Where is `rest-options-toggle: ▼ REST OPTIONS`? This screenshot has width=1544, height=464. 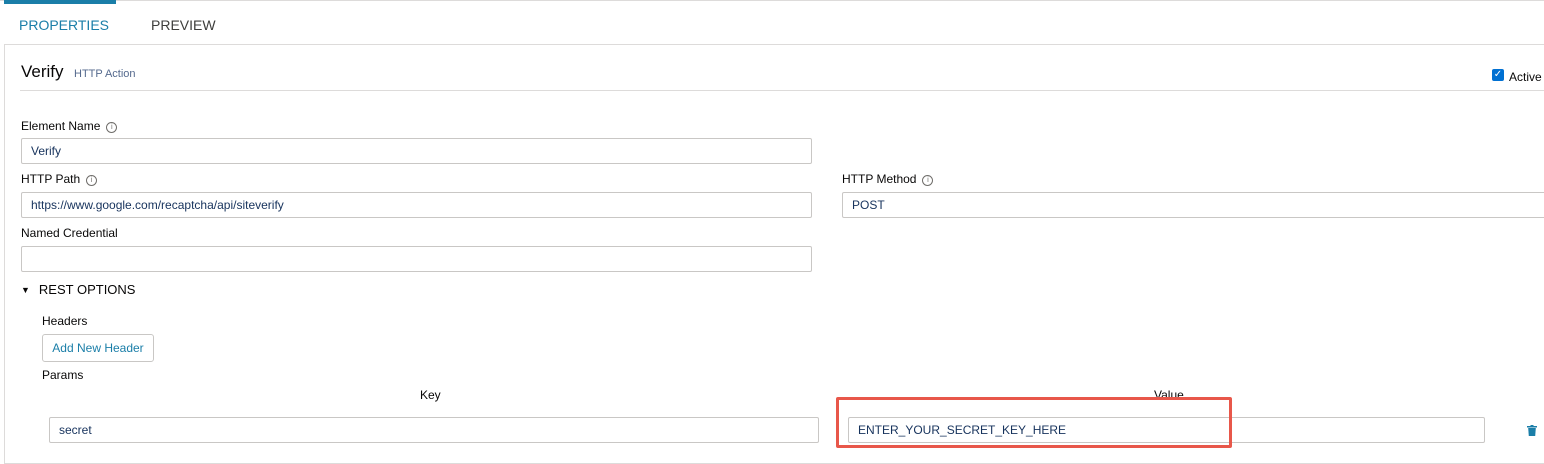 rest-options-toggle: ▼ REST OPTIONS is located at coordinates (78, 289).